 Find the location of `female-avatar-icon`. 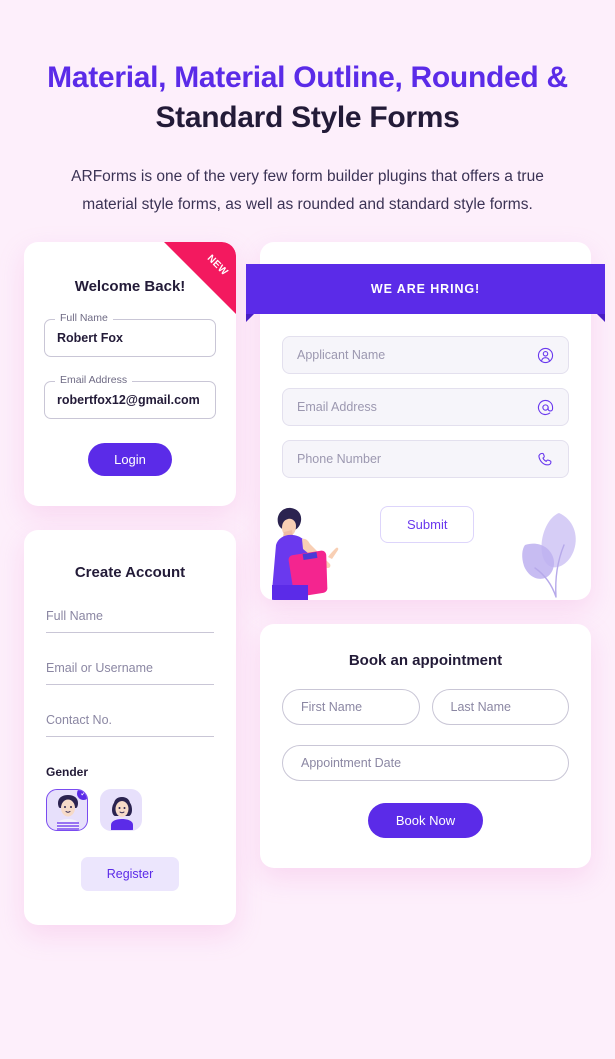

female-avatar-icon is located at coordinates (122, 814).